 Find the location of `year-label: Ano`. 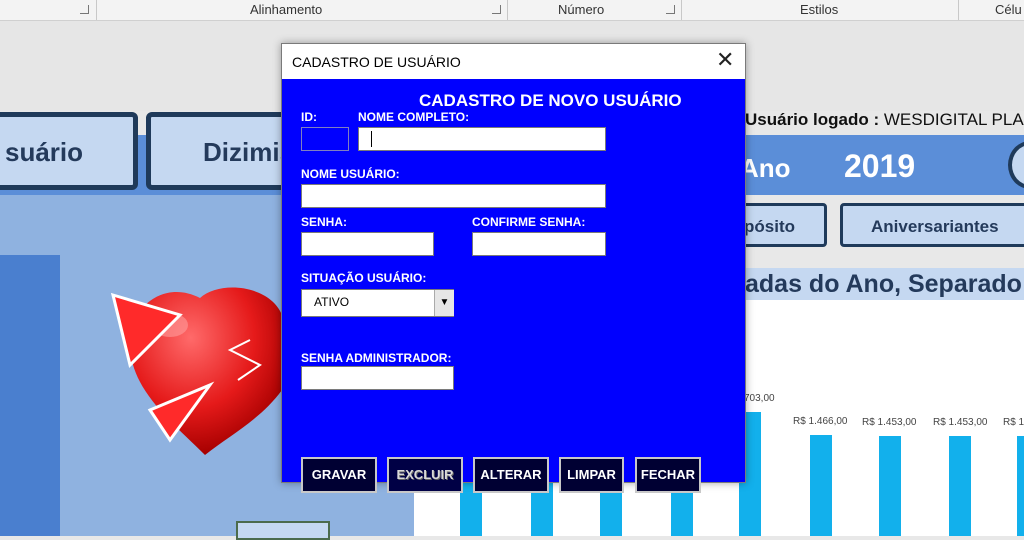

year-label: Ano is located at coordinates (765, 168).